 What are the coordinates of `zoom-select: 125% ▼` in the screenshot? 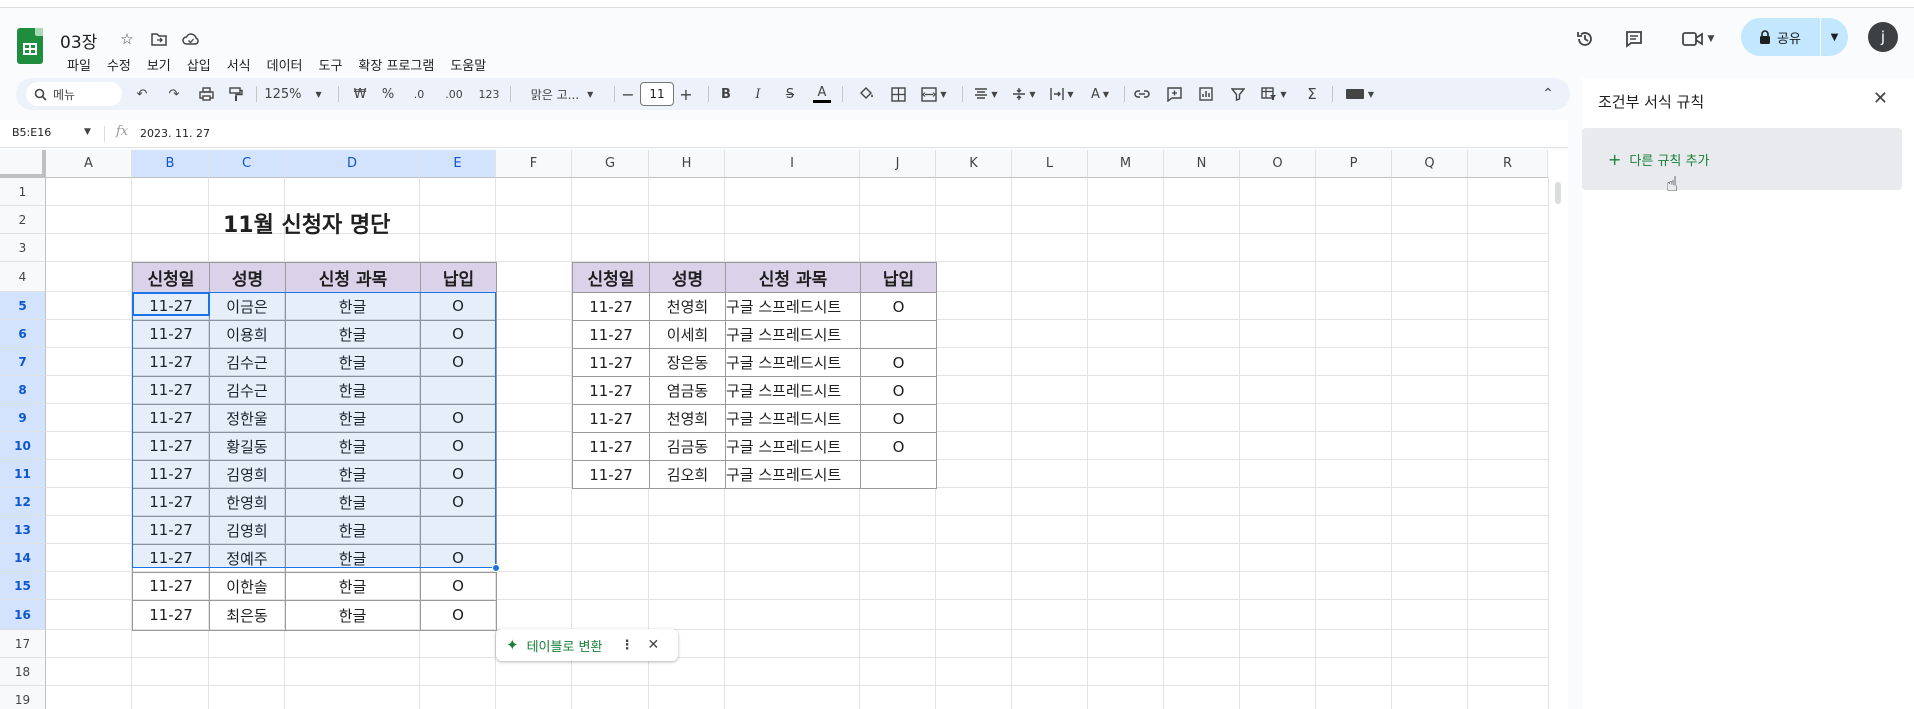 It's located at (293, 94).